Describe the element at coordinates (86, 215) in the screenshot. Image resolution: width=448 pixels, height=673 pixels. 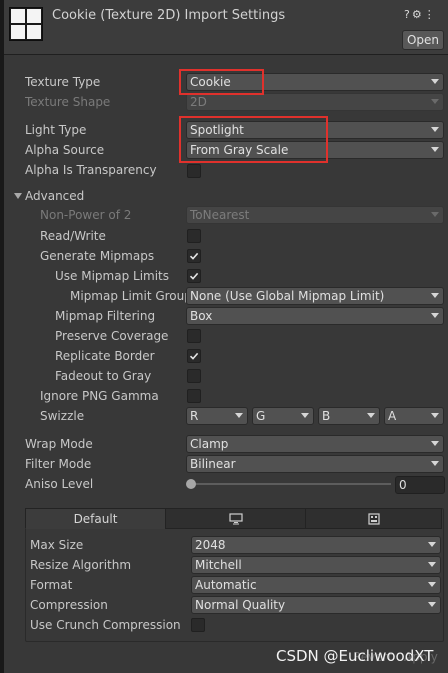
I see `non-power-of-2-label: Non-Power of 2` at that location.